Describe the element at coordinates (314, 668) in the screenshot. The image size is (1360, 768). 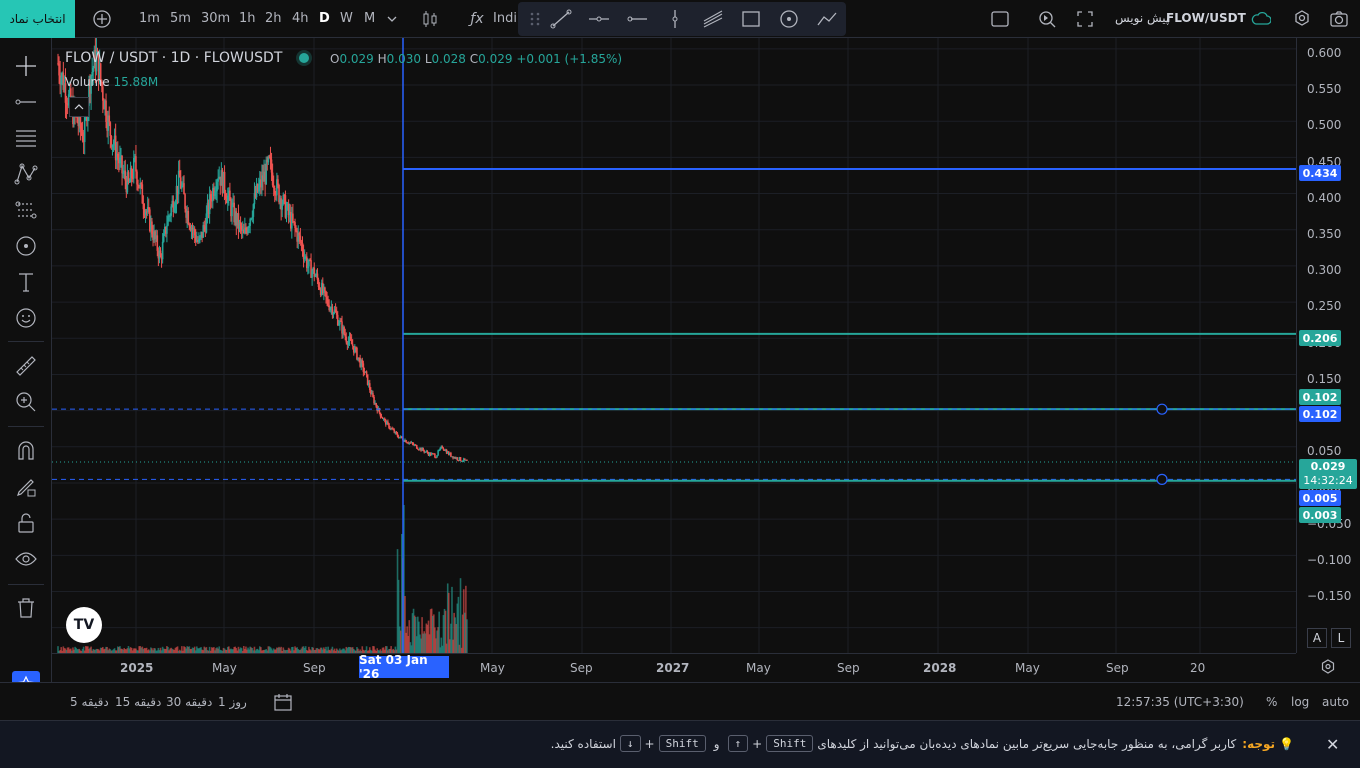
I see `time-label: Sep` at that location.